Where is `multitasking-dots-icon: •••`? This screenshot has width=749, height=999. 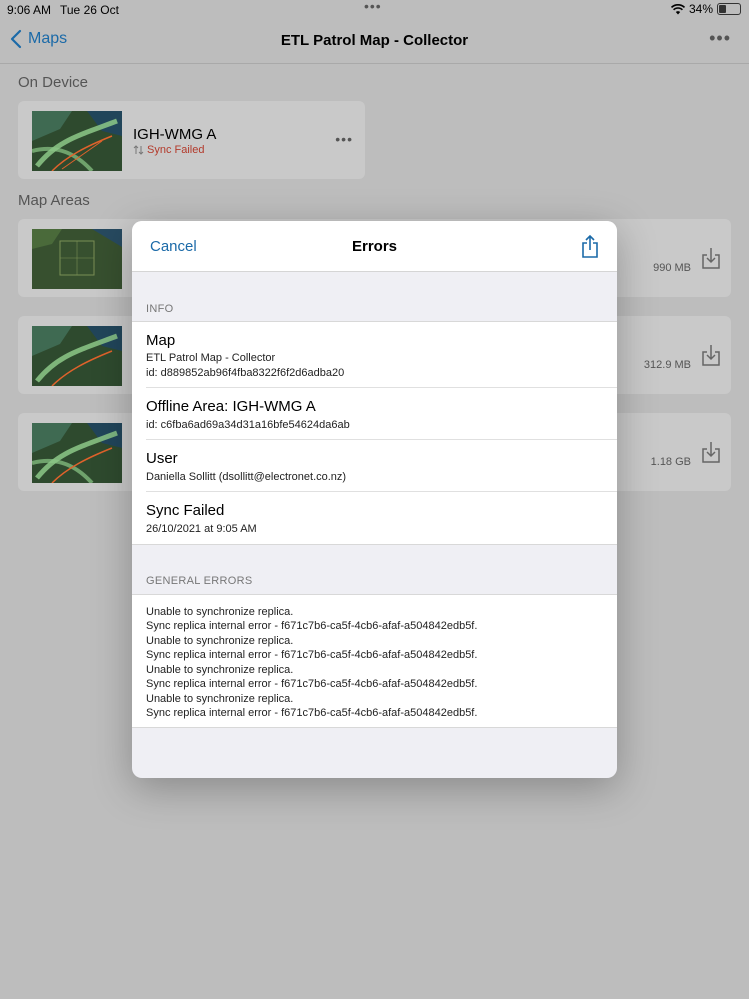 multitasking-dots-icon: ••• is located at coordinates (373, 7).